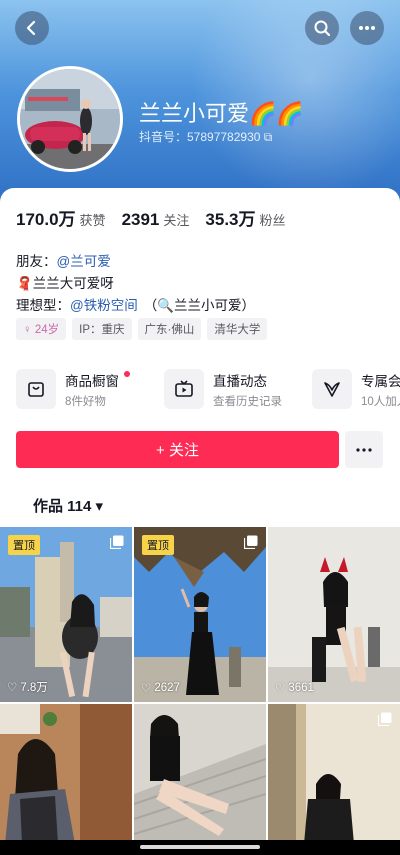 Image resolution: width=400 pixels, height=855 pixels. I want to click on stat-followers: 35.3万 粉丝, so click(245, 217).